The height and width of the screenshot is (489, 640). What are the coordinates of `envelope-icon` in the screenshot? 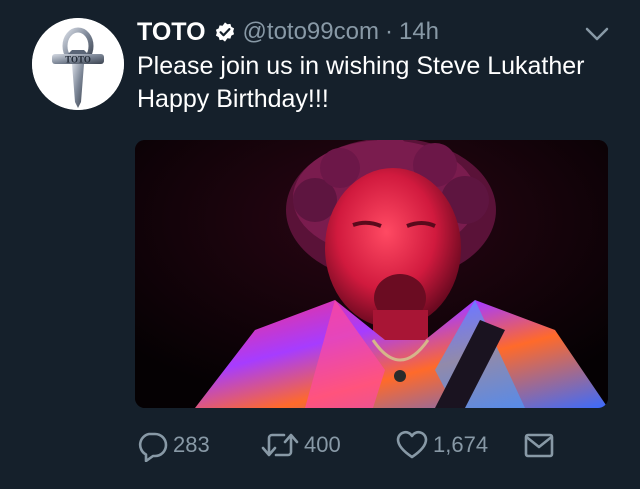 It's located at (539, 445).